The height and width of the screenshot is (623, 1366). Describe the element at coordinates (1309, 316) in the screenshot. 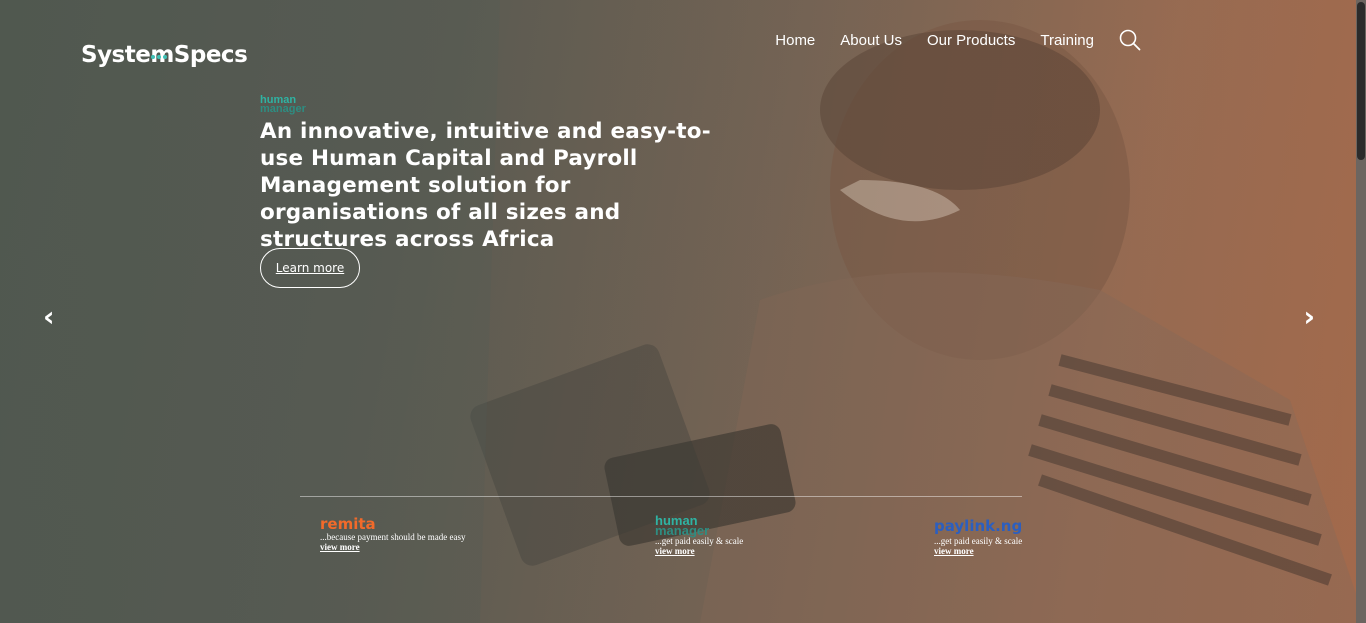

I see `carousel-next-icon: ›` at that location.